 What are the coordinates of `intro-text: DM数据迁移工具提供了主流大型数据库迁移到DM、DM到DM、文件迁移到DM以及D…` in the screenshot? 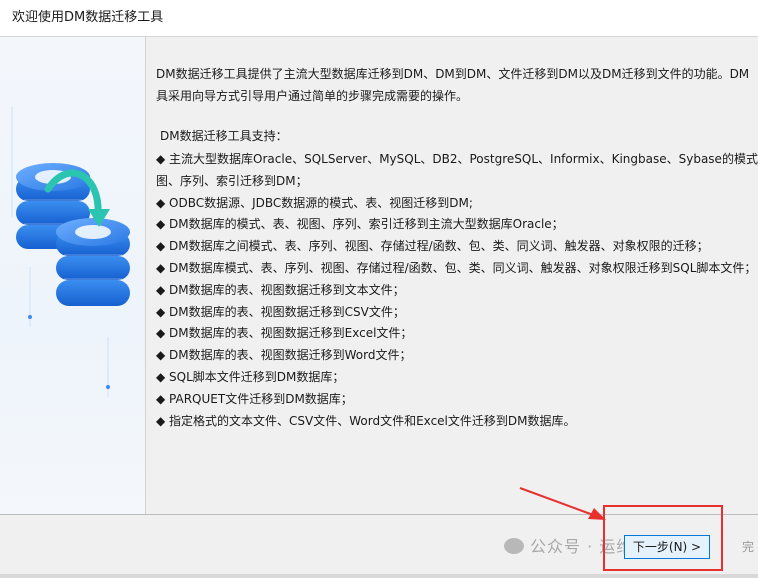 It's located at (457, 85).